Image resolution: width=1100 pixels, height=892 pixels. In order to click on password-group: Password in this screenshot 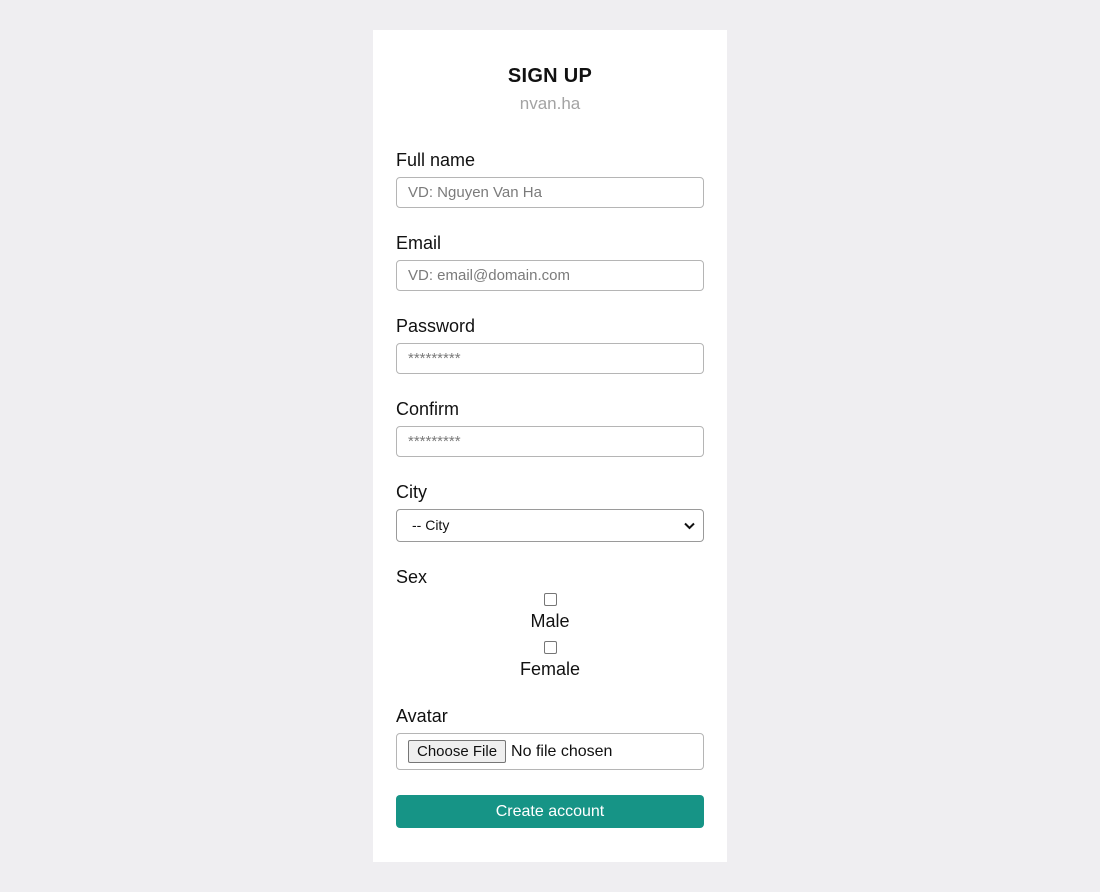, I will do `click(550, 344)`.